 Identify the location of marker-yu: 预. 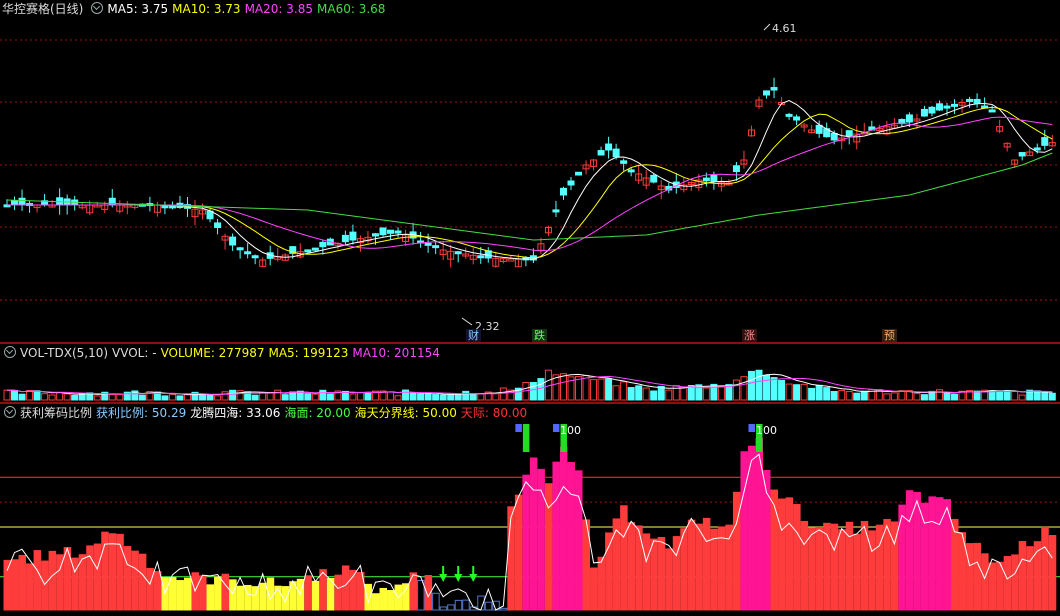
(889, 335).